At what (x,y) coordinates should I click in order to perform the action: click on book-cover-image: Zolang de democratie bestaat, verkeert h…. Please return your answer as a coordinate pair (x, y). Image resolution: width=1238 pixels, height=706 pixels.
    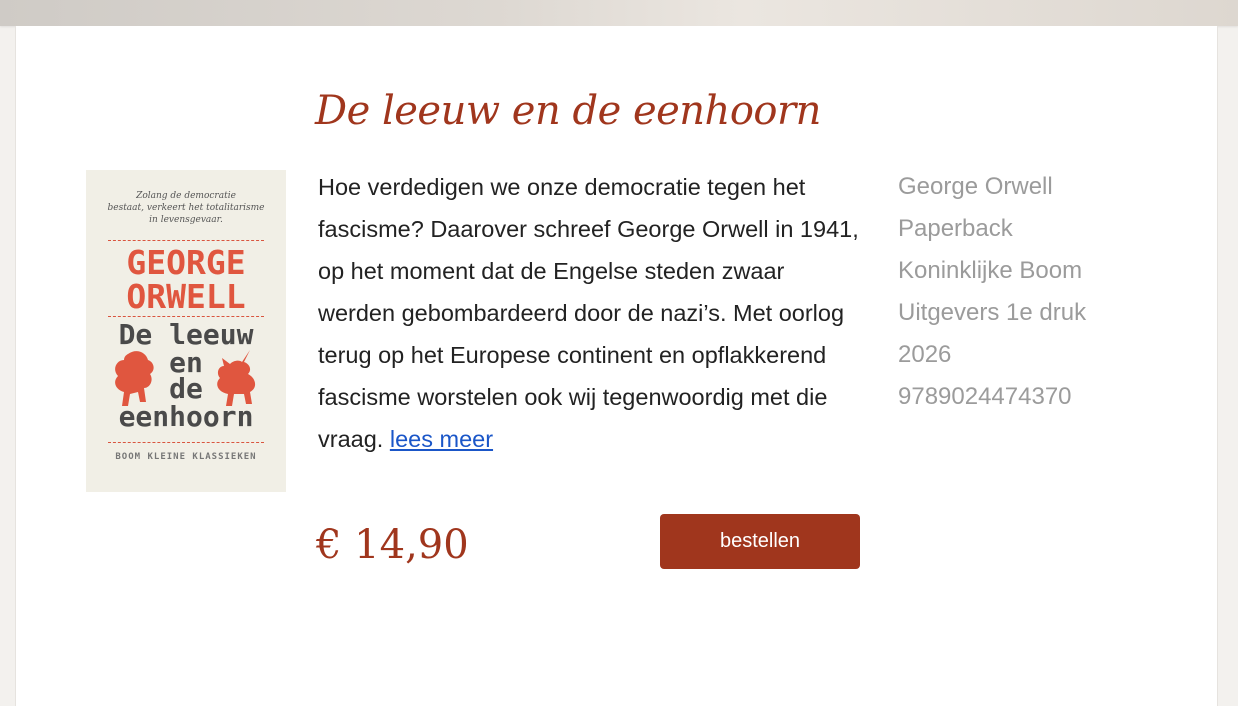
    Looking at the image, I should click on (186, 331).